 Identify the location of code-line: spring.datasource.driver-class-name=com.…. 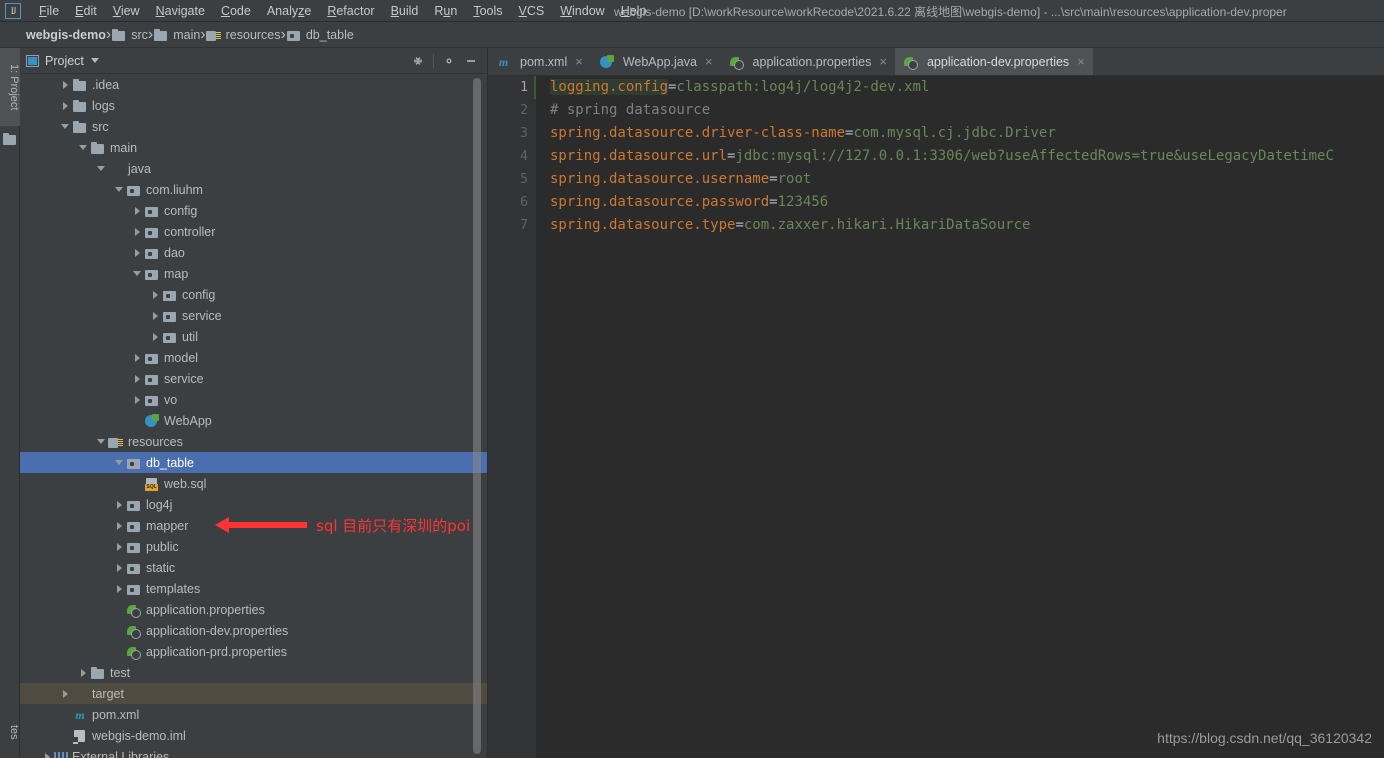
(960, 133).